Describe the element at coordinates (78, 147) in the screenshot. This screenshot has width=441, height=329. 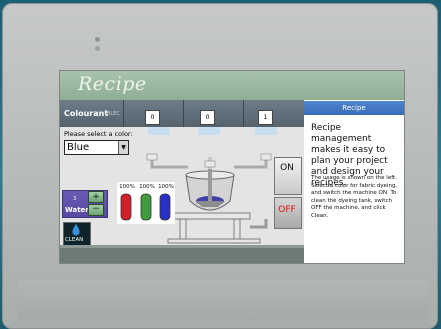
I see `color-select-value: Blue` at that location.